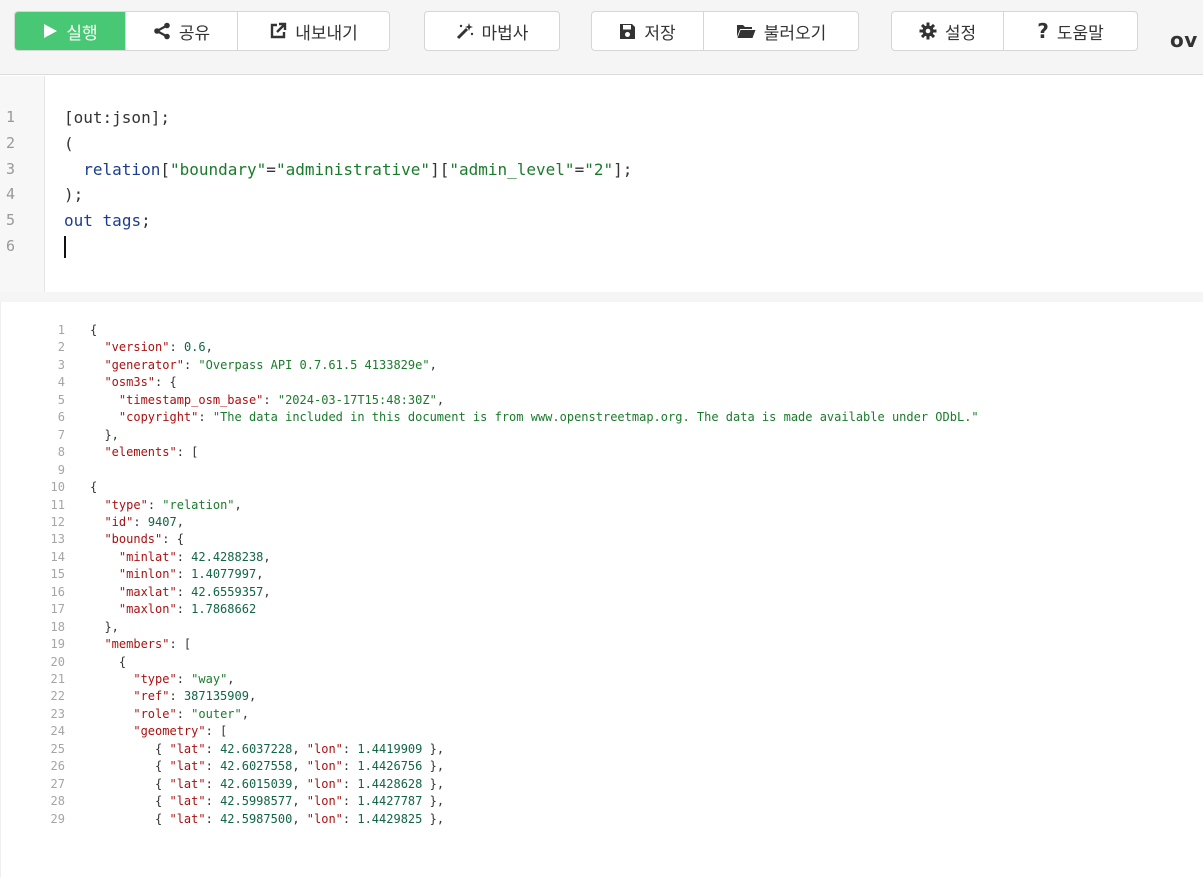  What do you see at coordinates (390, 818) in the screenshot?
I see `result-token: 1.4429825` at bounding box center [390, 818].